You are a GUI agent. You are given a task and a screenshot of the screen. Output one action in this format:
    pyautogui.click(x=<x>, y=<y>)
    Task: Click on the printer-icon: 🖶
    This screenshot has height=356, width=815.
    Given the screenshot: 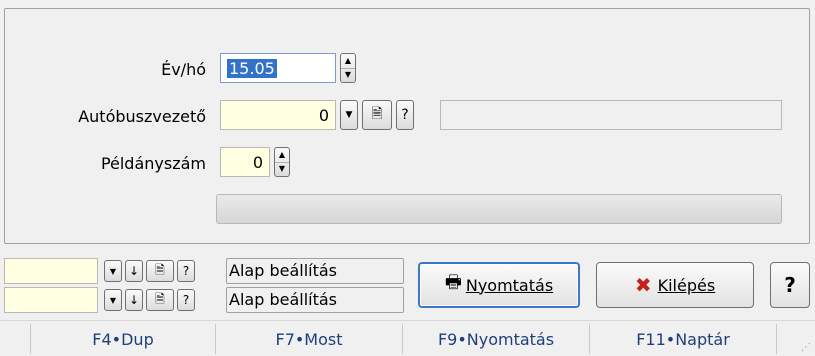 What is the action you would take?
    pyautogui.click(x=453, y=282)
    